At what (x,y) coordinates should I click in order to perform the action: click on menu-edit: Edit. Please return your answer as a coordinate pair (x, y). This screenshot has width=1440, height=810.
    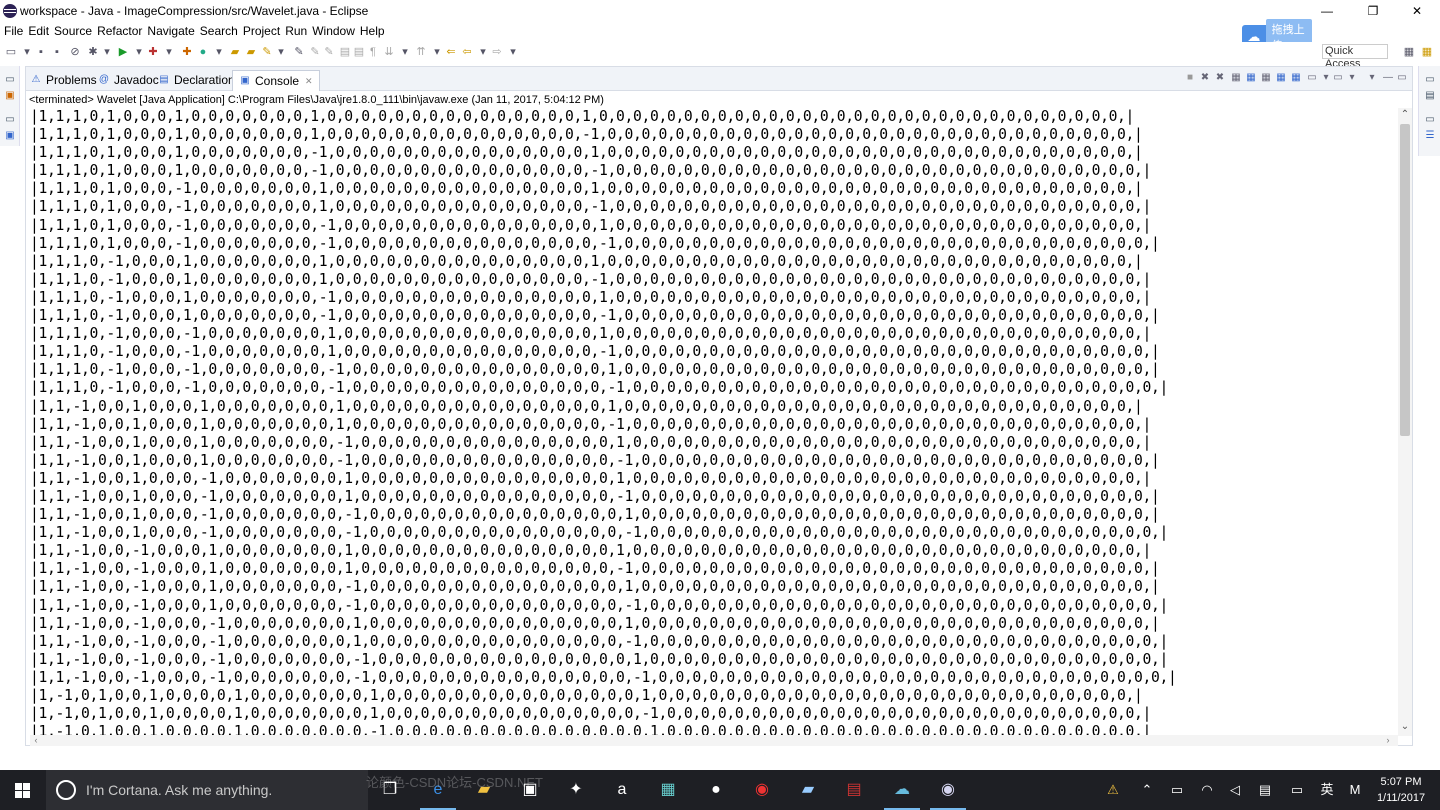
    Looking at the image, I should click on (38, 31).